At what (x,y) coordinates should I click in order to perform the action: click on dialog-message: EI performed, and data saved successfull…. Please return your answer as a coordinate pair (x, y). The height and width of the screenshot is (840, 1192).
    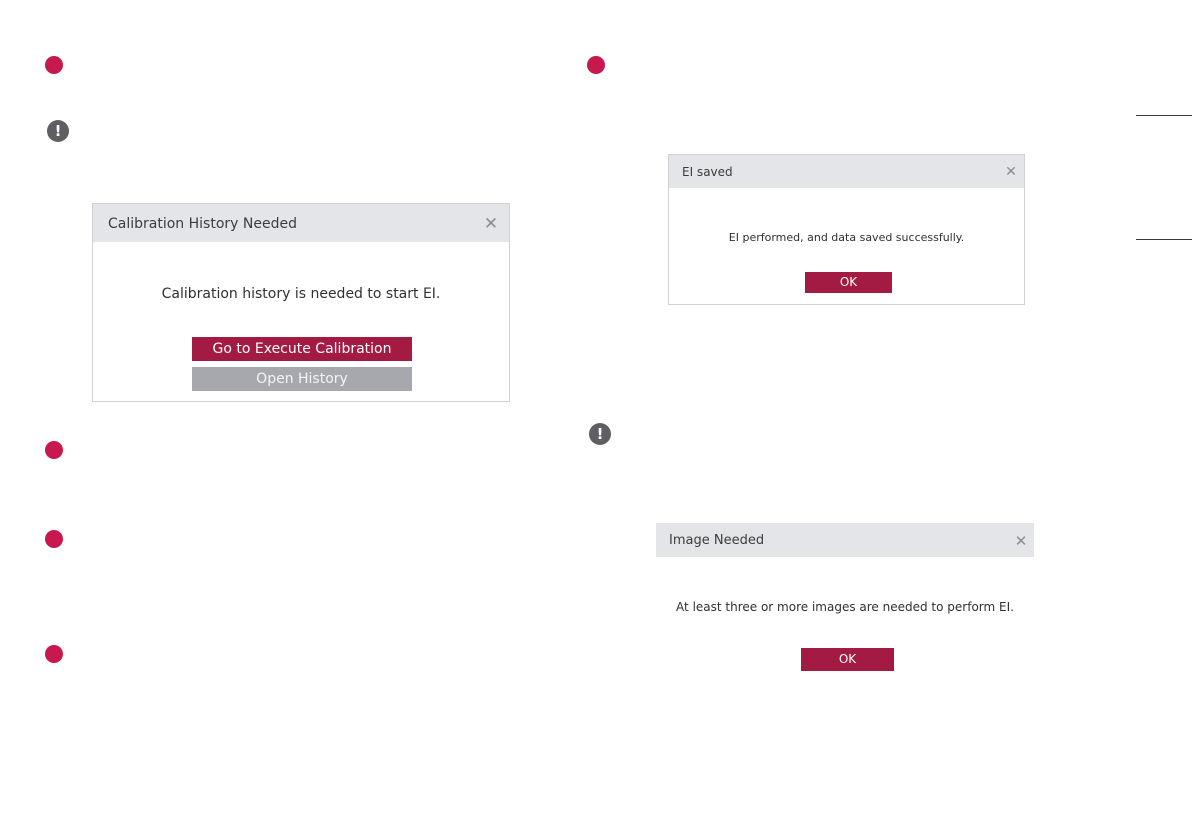
    Looking at the image, I should click on (846, 237).